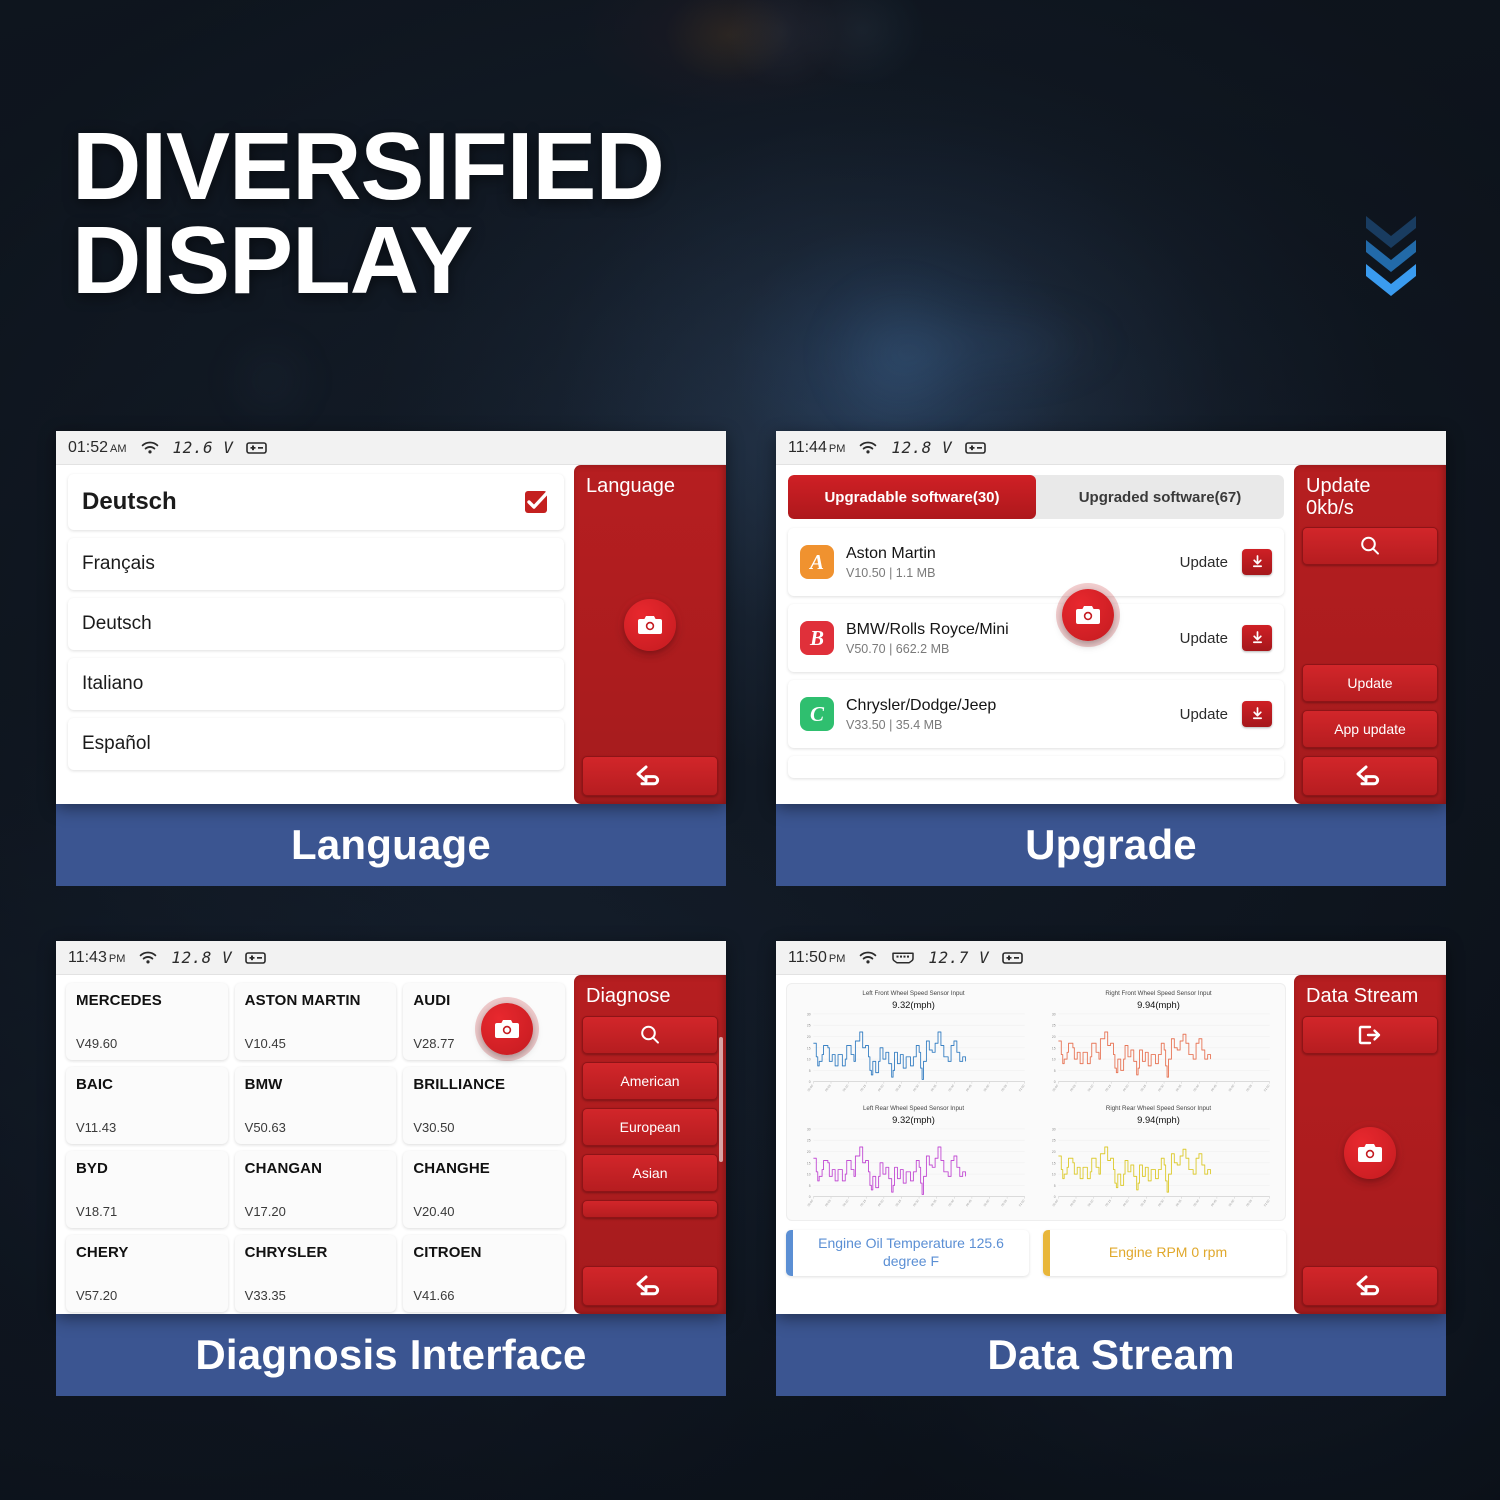  What do you see at coordinates (1164, 1252) in the screenshot?
I see `value-card-engine-rpm: Engine RPM 0 rpm` at bounding box center [1164, 1252].